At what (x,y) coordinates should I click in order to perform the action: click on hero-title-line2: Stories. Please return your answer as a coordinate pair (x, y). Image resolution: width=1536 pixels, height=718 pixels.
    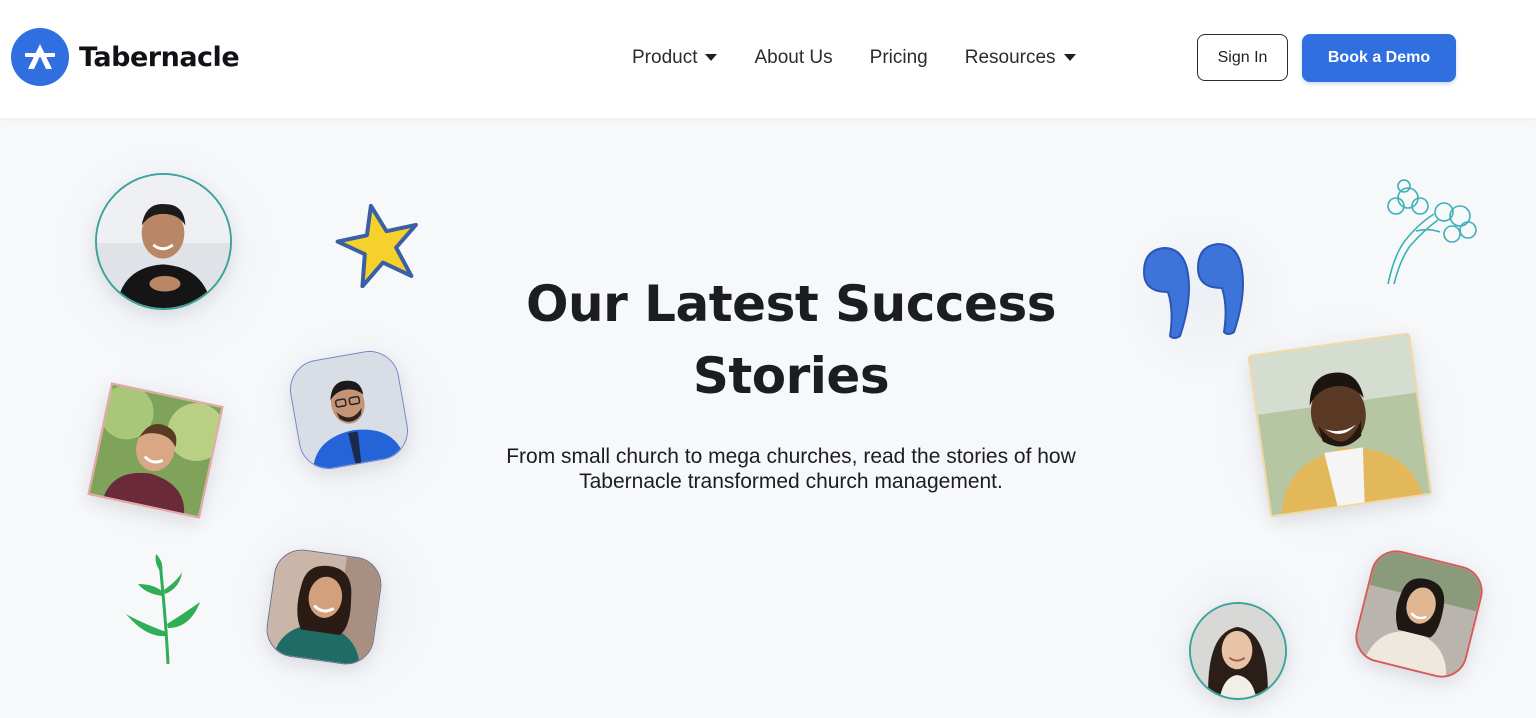
    Looking at the image, I should click on (791, 376).